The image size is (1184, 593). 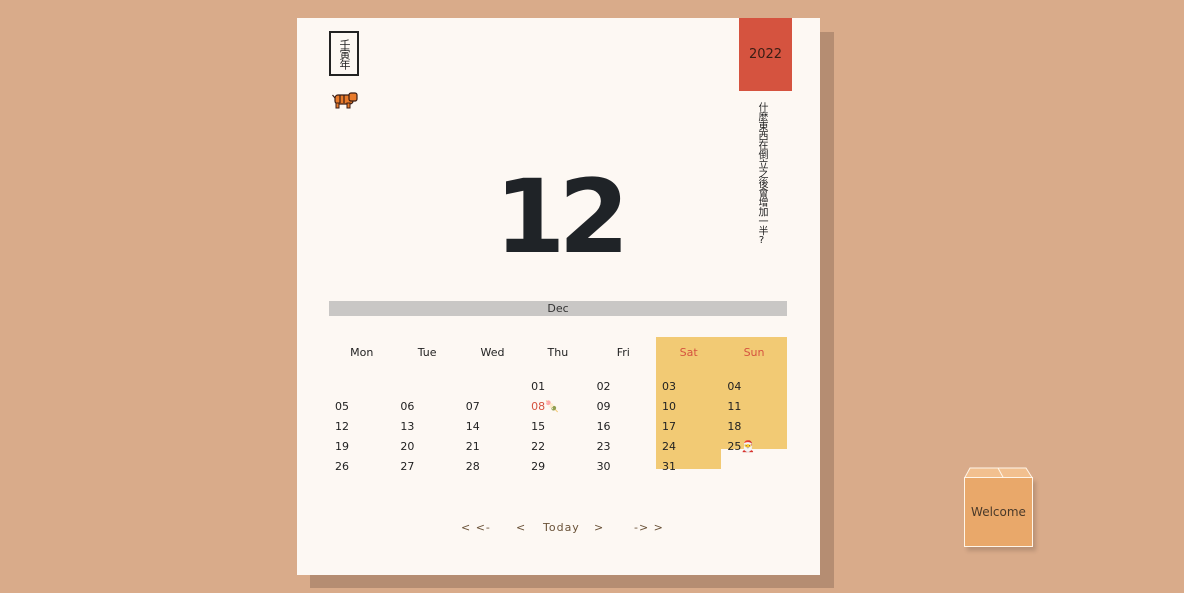 I want to click on day-number: 08, so click(x=538, y=406).